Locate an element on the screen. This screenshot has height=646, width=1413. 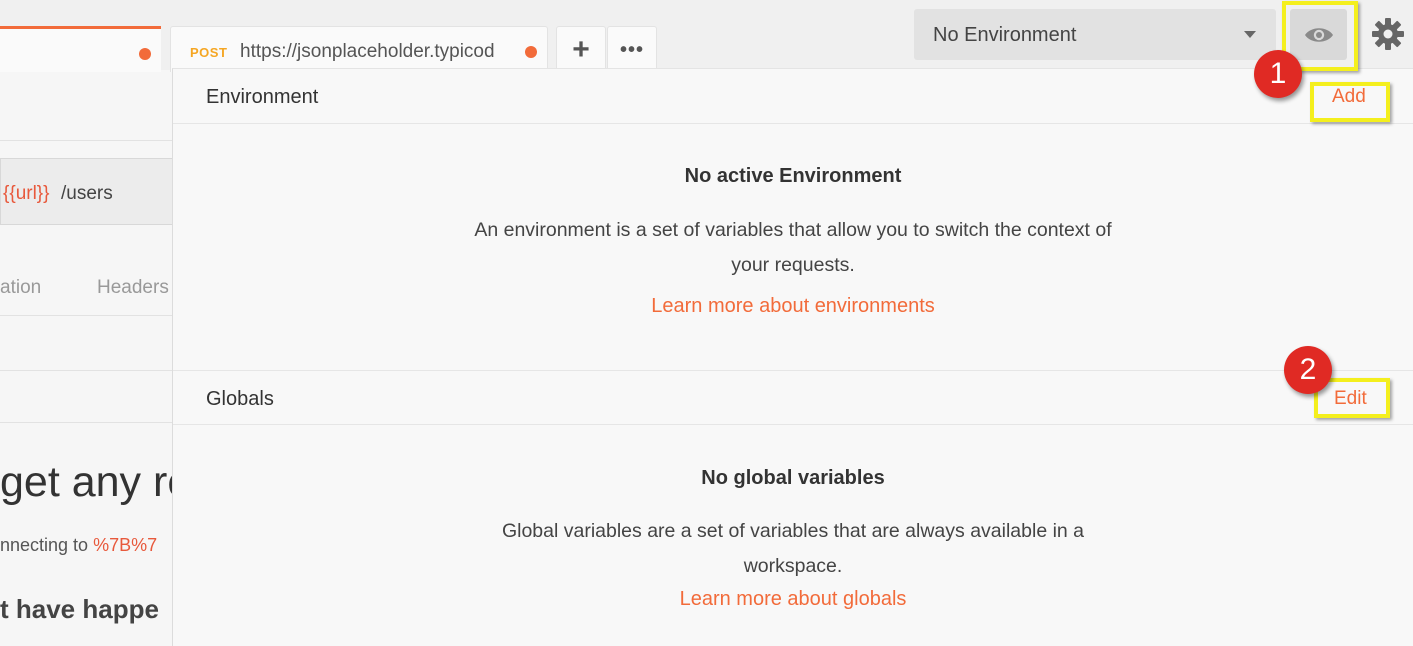
environment-section-header: Environment Add is located at coordinates (793, 96).